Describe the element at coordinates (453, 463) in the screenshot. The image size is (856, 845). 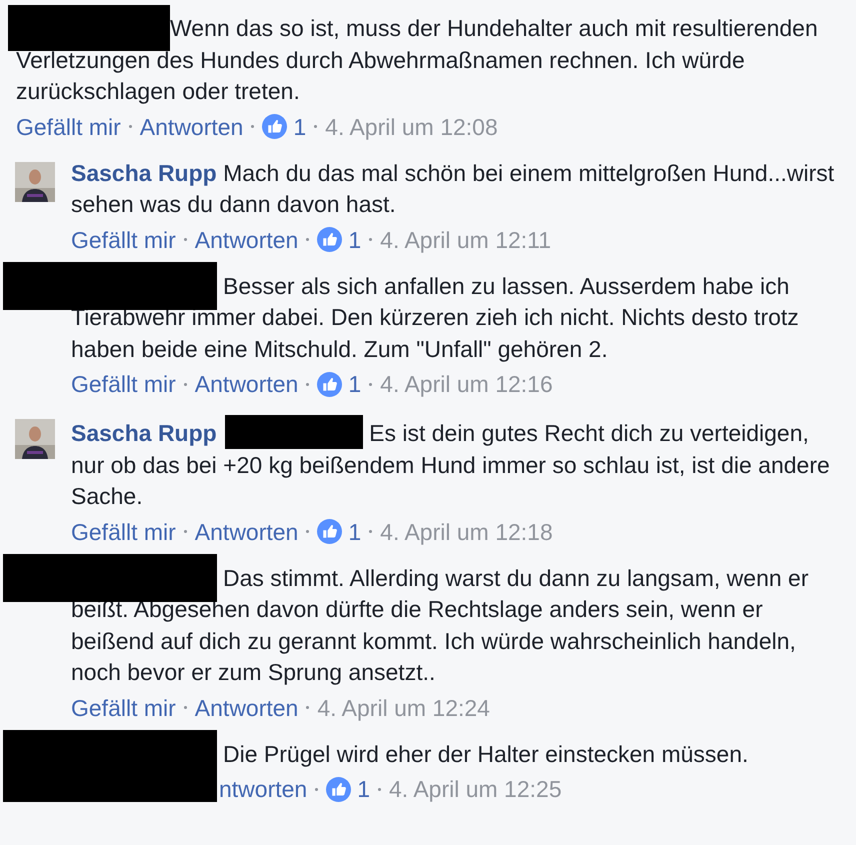
I see `comment-text: Sascha Rupp Es ist dein gutes Recht dich zu verteidigen, nur ob das bei +20 kg beißendem Hund immer so schlau ist, ist die andere Sache.` at that location.